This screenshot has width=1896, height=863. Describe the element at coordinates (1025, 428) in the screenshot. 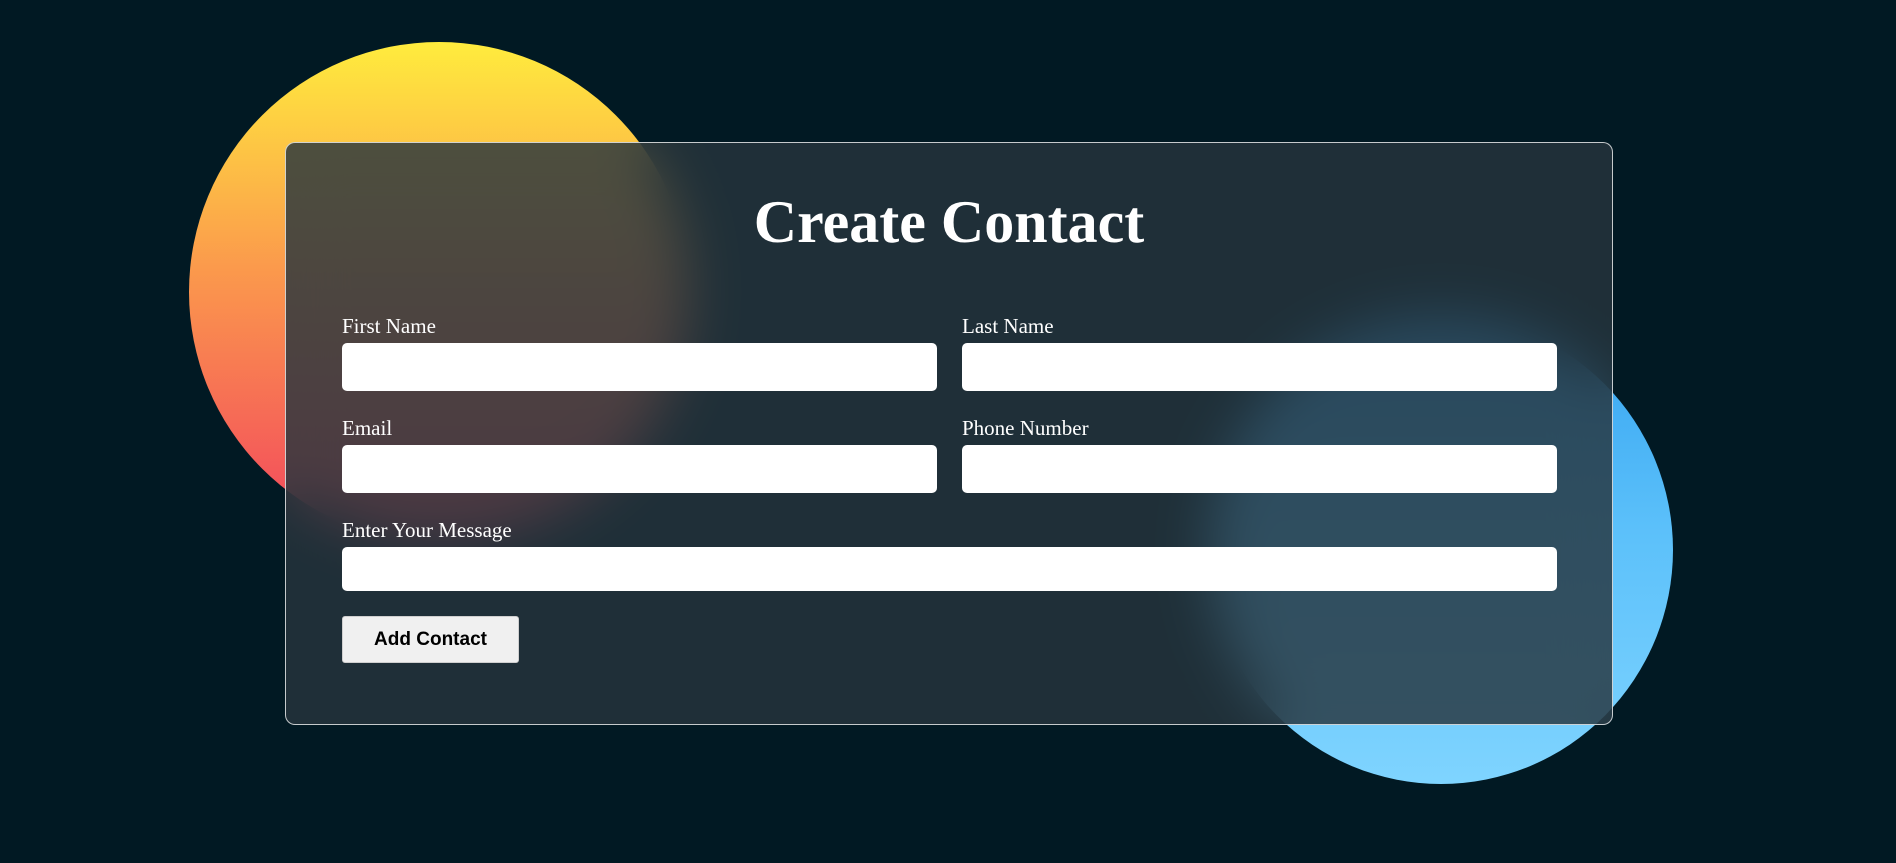

I see `phone-number-label: Phone Number` at that location.